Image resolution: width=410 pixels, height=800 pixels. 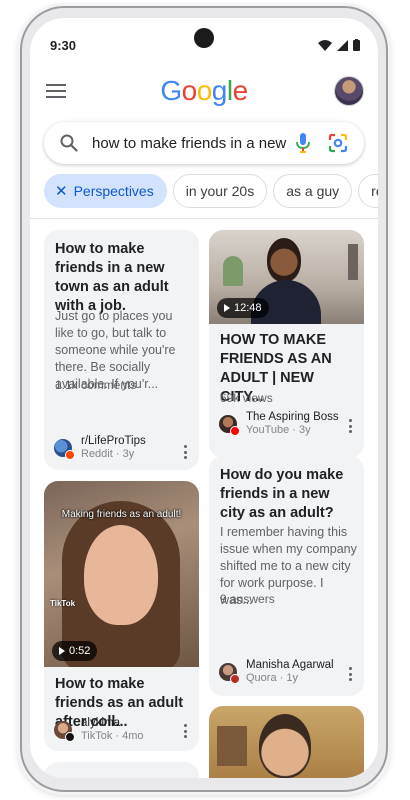 I want to click on chip-in-your-20s: in your 20s, so click(x=220, y=191).